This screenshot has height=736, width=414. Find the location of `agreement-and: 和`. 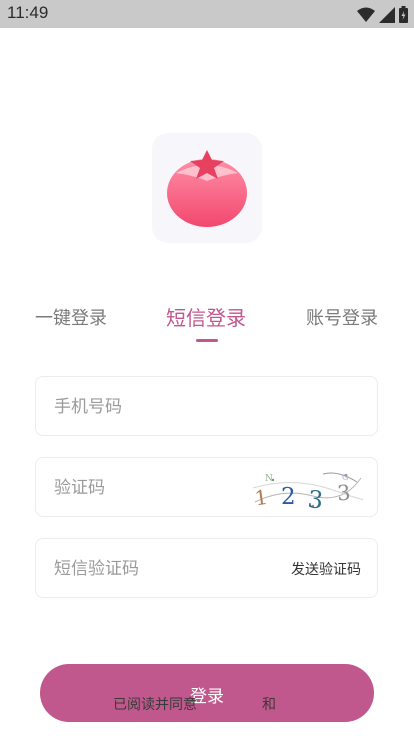

agreement-and: 和 is located at coordinates (269, 705).